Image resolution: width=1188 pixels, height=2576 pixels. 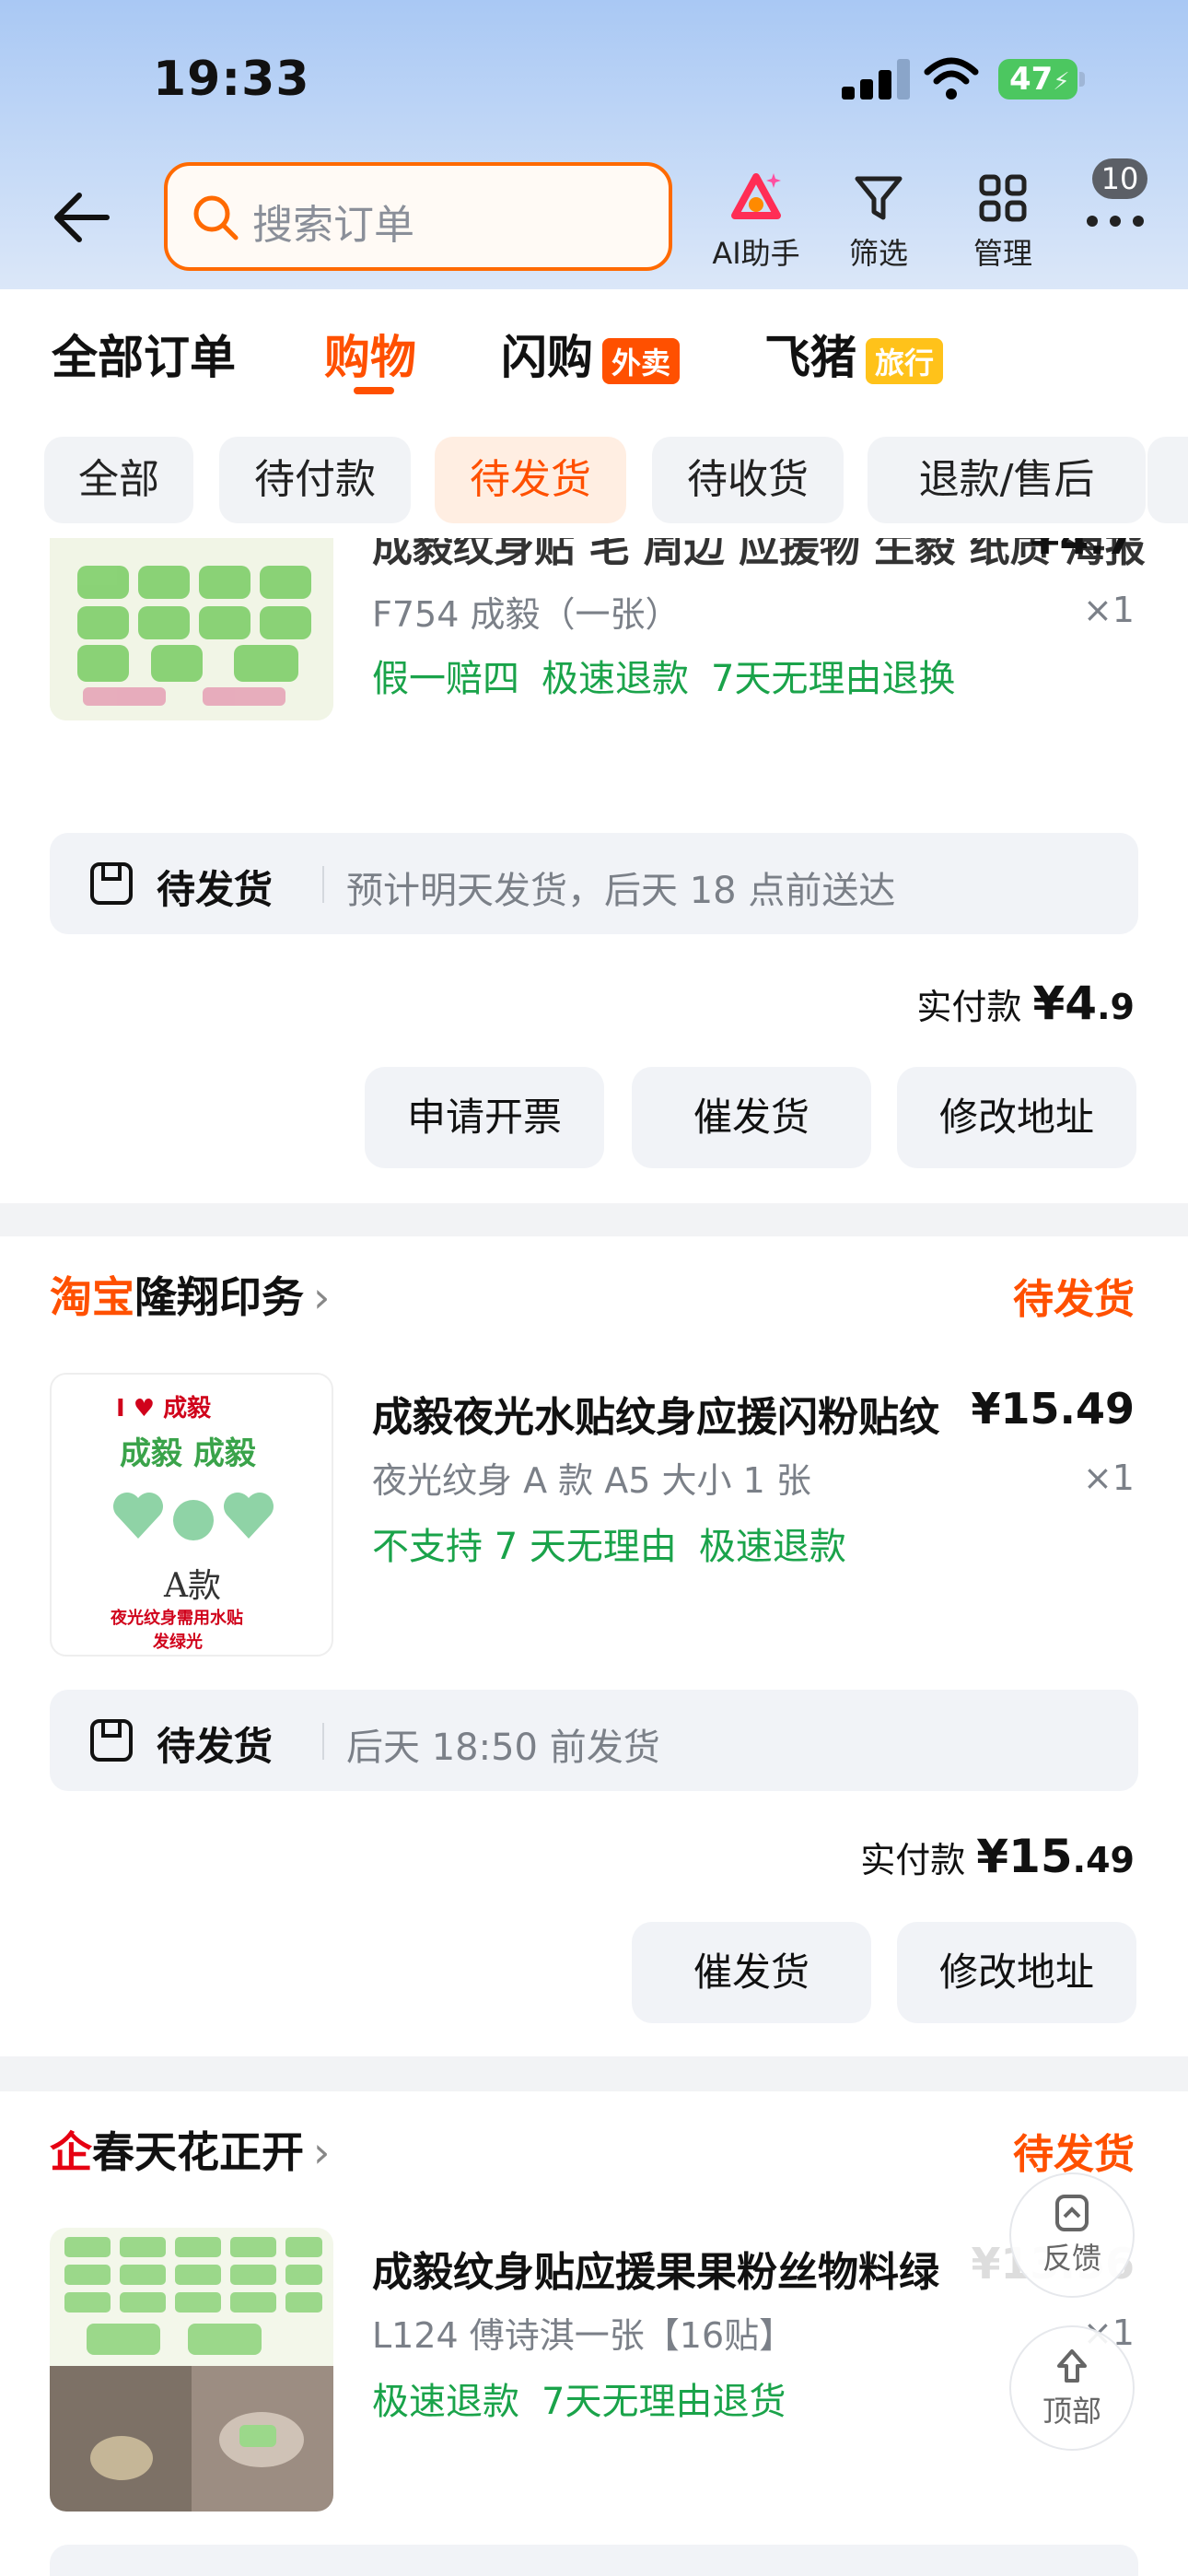 What do you see at coordinates (1007, 480) in the screenshot?
I see `filter-chip-refund: 退款/售后` at bounding box center [1007, 480].